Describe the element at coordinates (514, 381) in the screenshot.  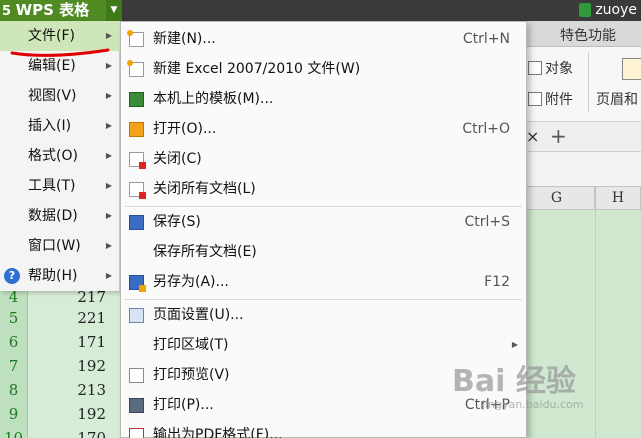
I see `watermark-brand: Bai 经验` at that location.